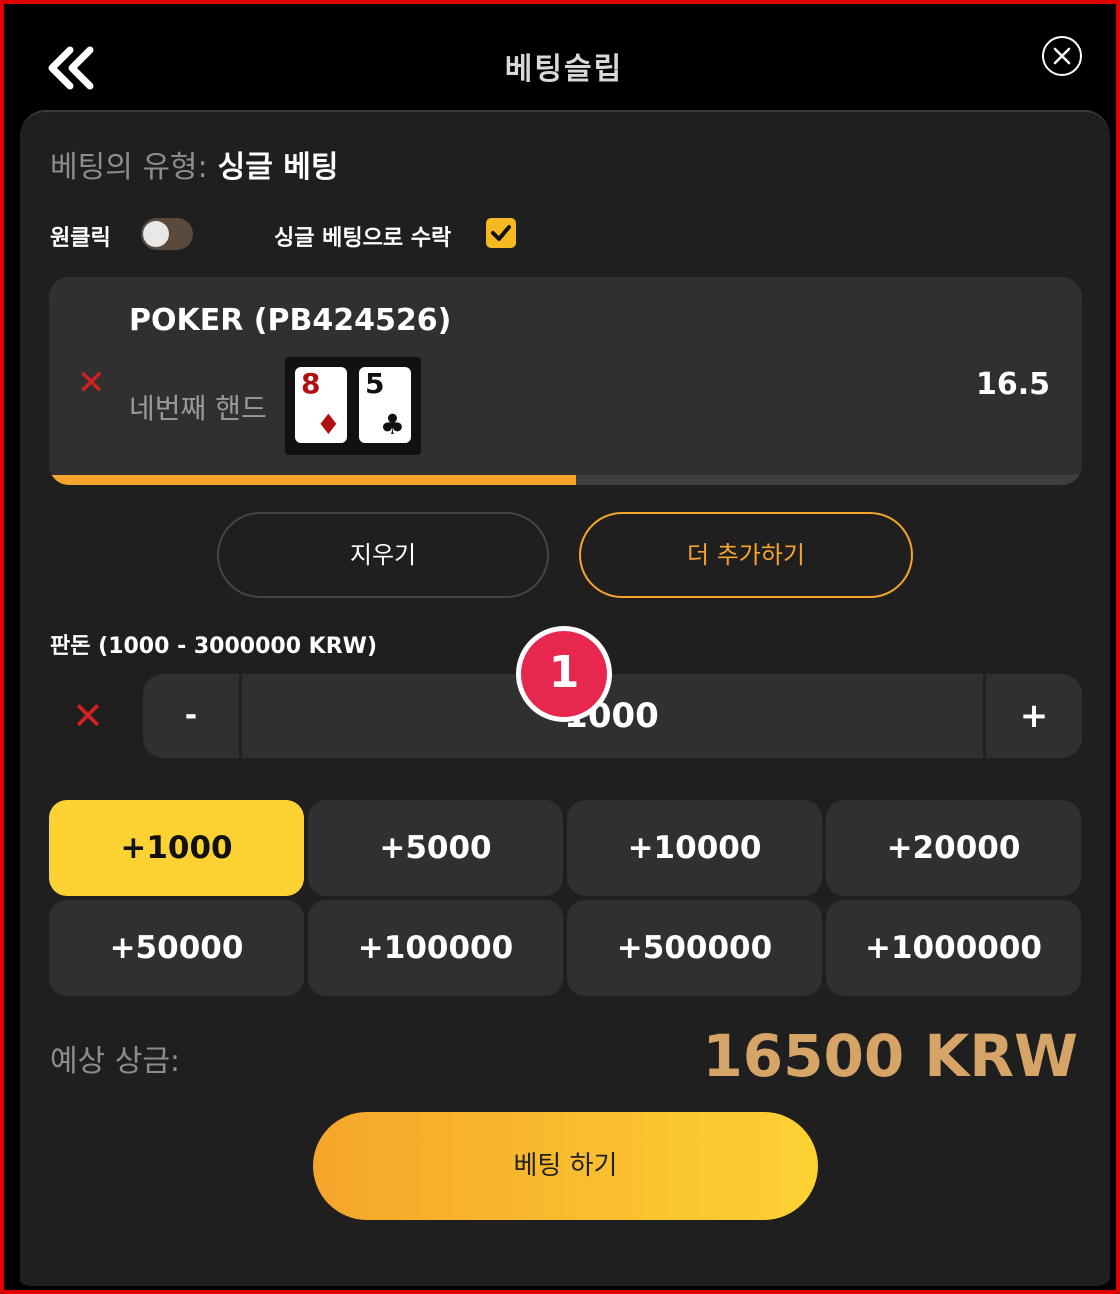 The image size is (1120, 1294). What do you see at coordinates (564, 674) in the screenshot?
I see `step-marker-badge: 1` at bounding box center [564, 674].